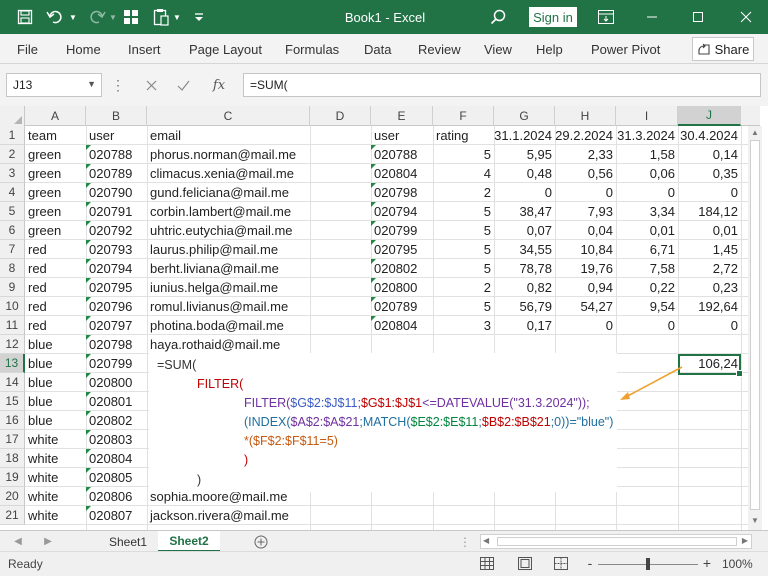 This screenshot has height=576, width=768. What do you see at coordinates (261, 541) in the screenshot?
I see `add-sheet-button` at bounding box center [261, 541].